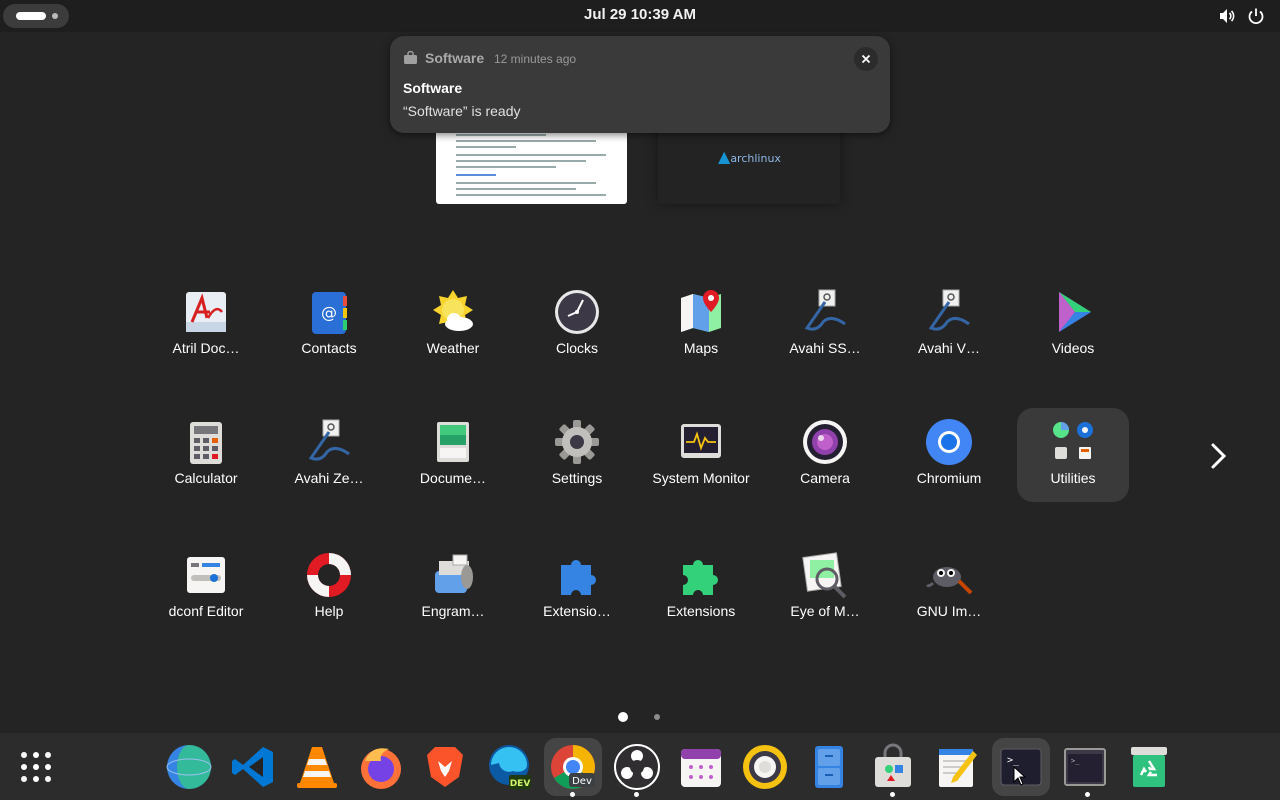 This screenshot has width=1280, height=800. I want to click on dock-software, so click(893, 767).